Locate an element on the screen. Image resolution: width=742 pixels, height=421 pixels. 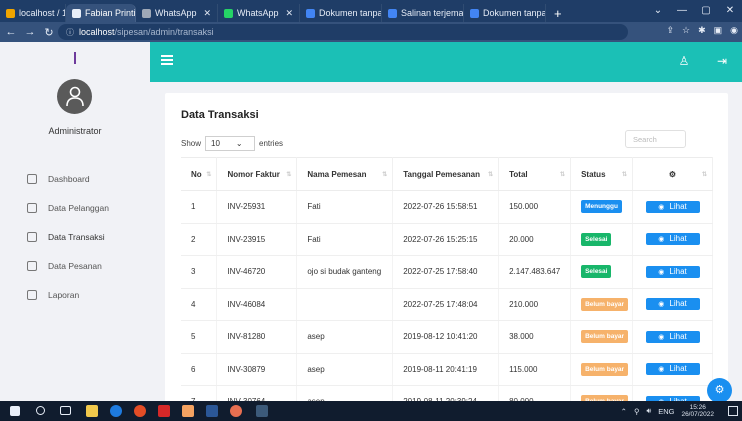
sidebar-item-data-transaksi: Data Transaksi is located at coordinates (75, 236).